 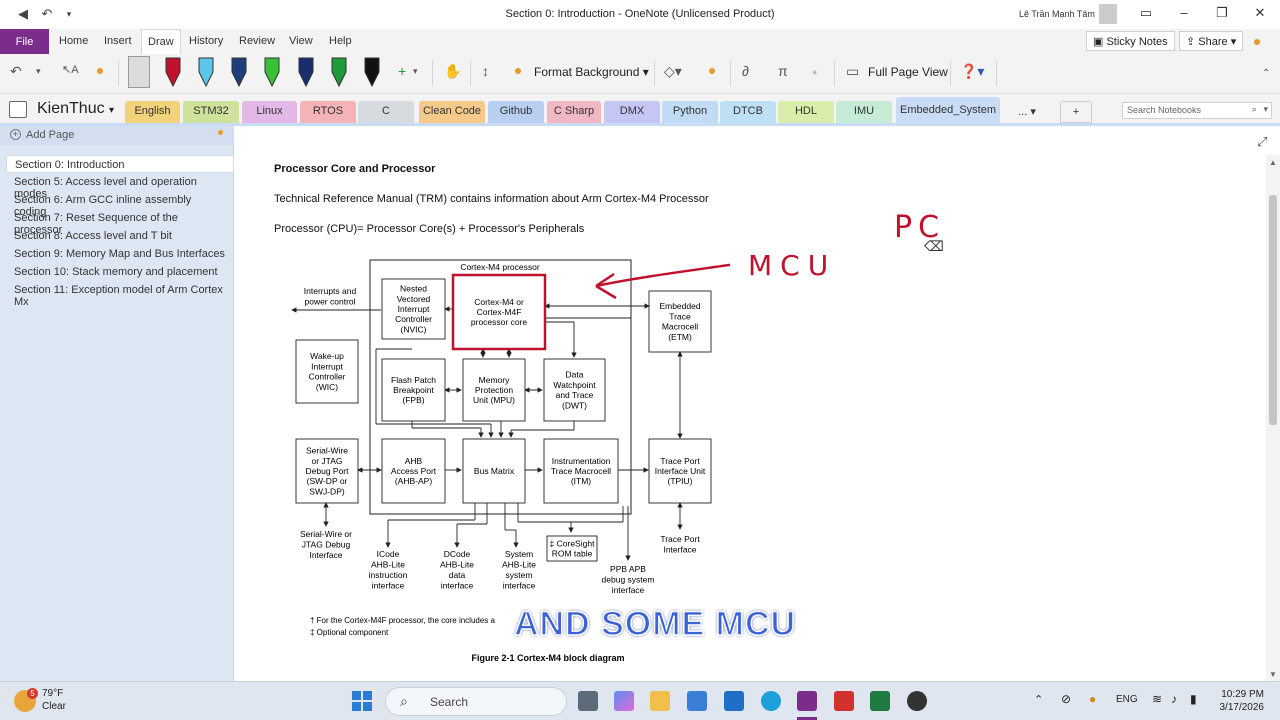 What do you see at coordinates (120, 254) in the screenshot?
I see `page-item: Section 9: Memory Map and Bus Interfaces` at bounding box center [120, 254].